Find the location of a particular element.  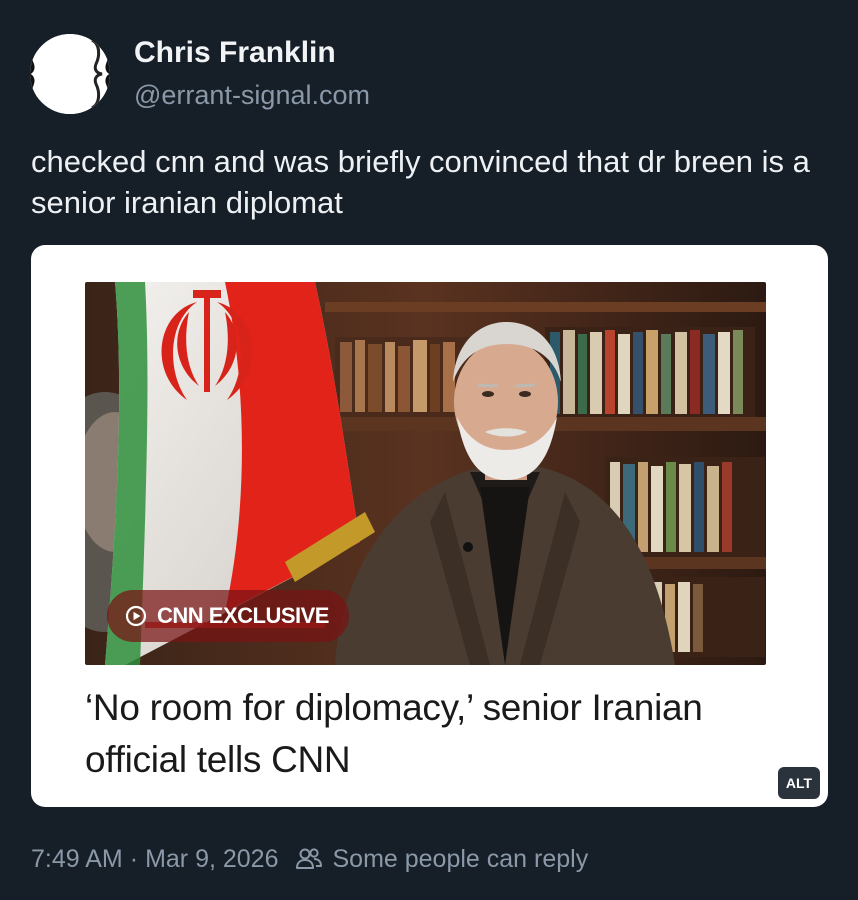

cnn-exclusive-badge: CNN EXCLUSIVE is located at coordinates (228, 616).